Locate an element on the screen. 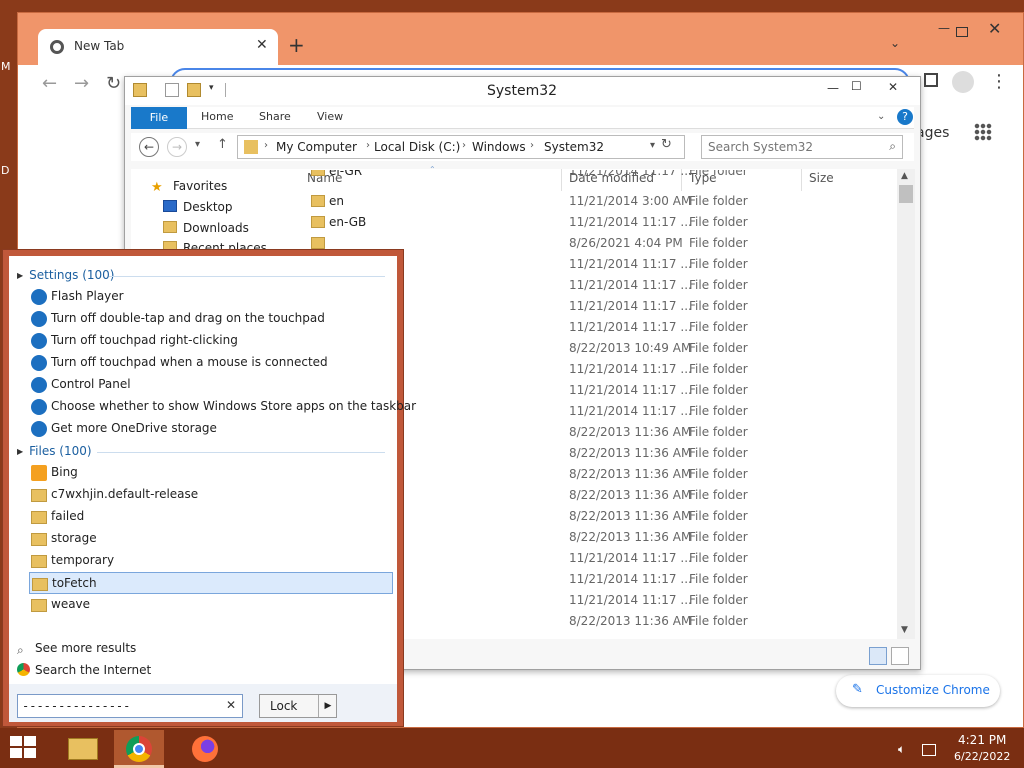 This screenshot has width=1024, height=768. group-header-files: ▶ Files (100) is located at coordinates (54, 451).